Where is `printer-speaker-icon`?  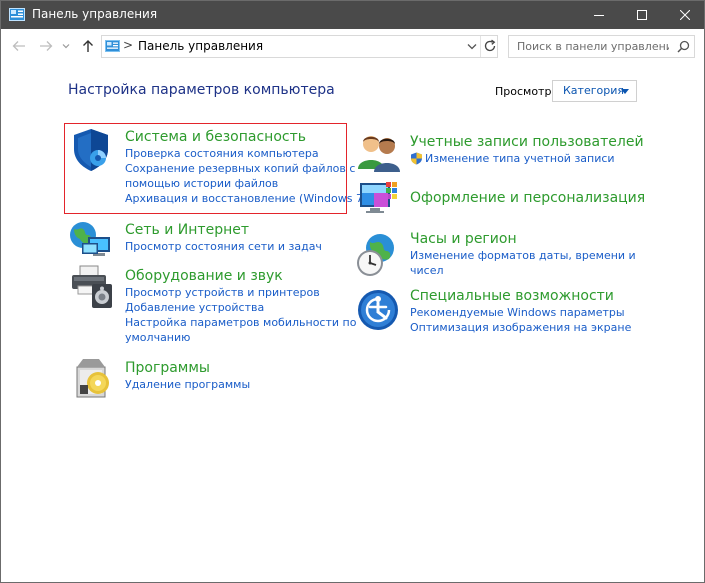 printer-speaker-icon is located at coordinates (93, 287).